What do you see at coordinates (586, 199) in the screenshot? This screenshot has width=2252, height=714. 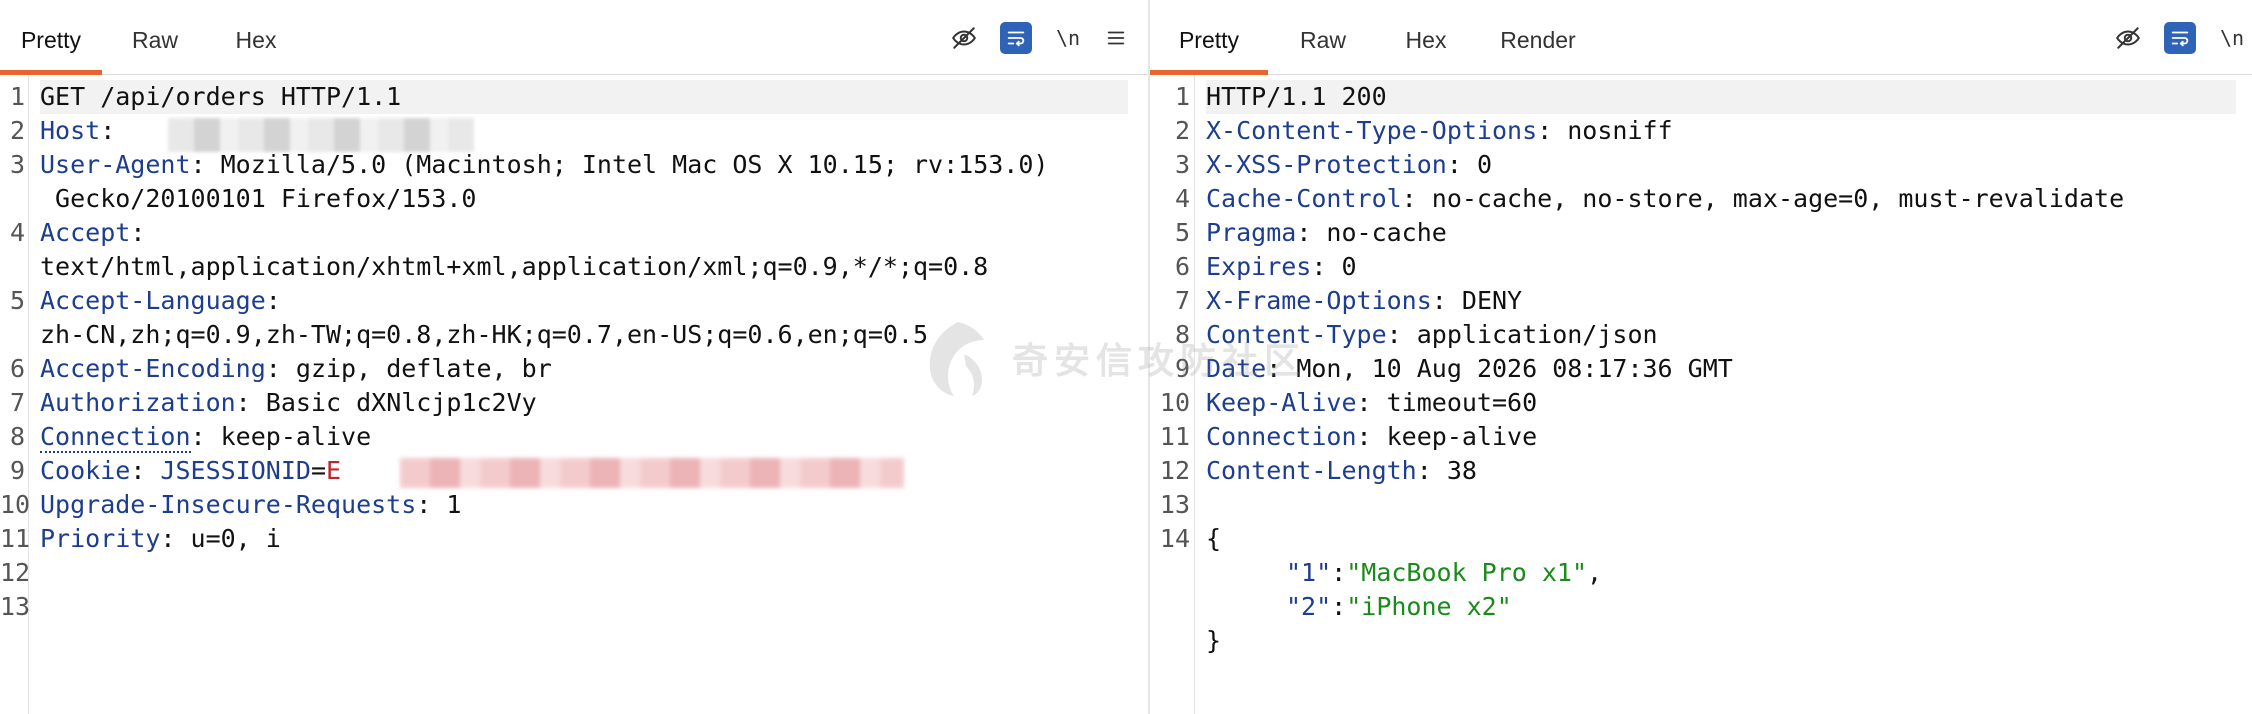 I see `request-header-user-agent-wrap: Gecko/20100101 Firefox/153.0` at bounding box center [586, 199].